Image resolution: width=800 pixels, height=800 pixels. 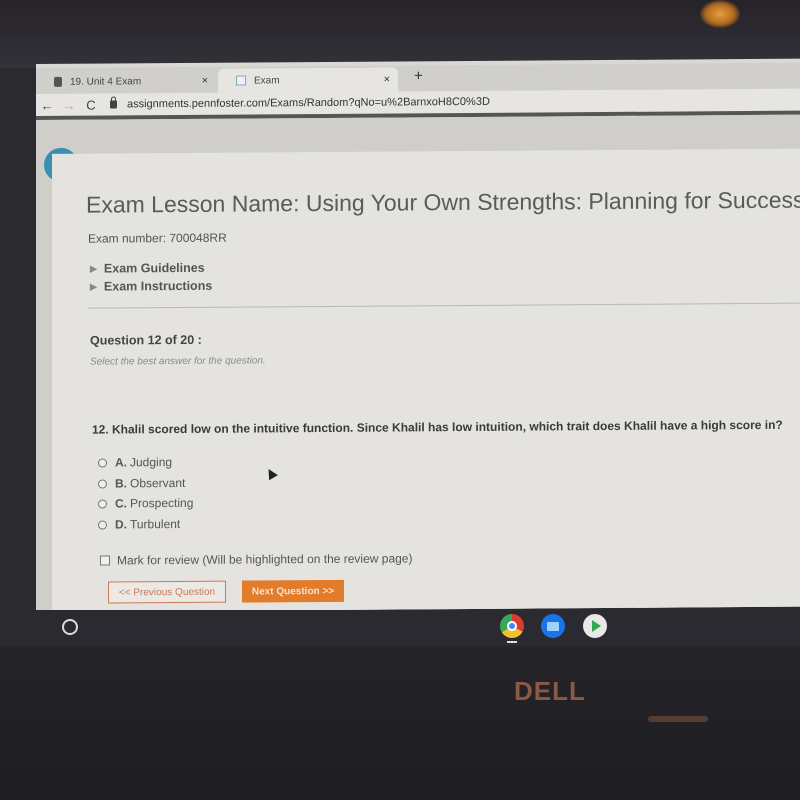 What do you see at coordinates (69, 104) in the screenshot?
I see `forward-button: →` at bounding box center [69, 104].